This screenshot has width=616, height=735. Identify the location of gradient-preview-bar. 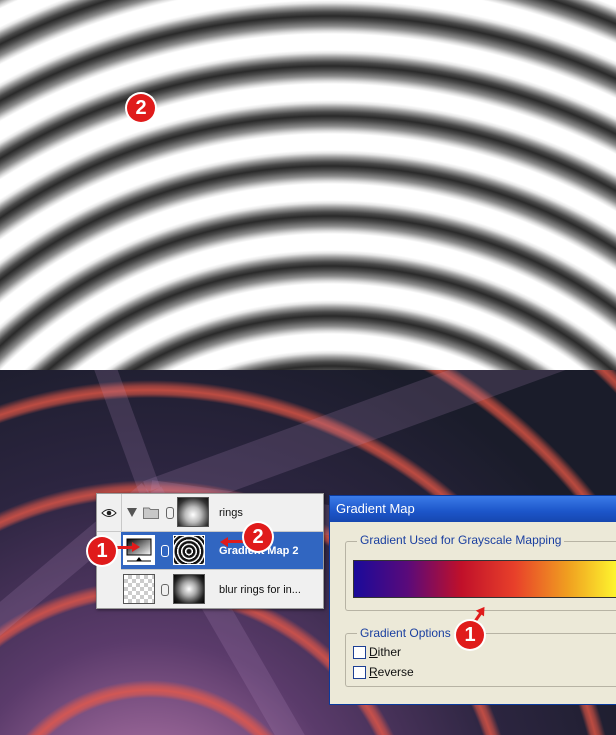
(484, 579).